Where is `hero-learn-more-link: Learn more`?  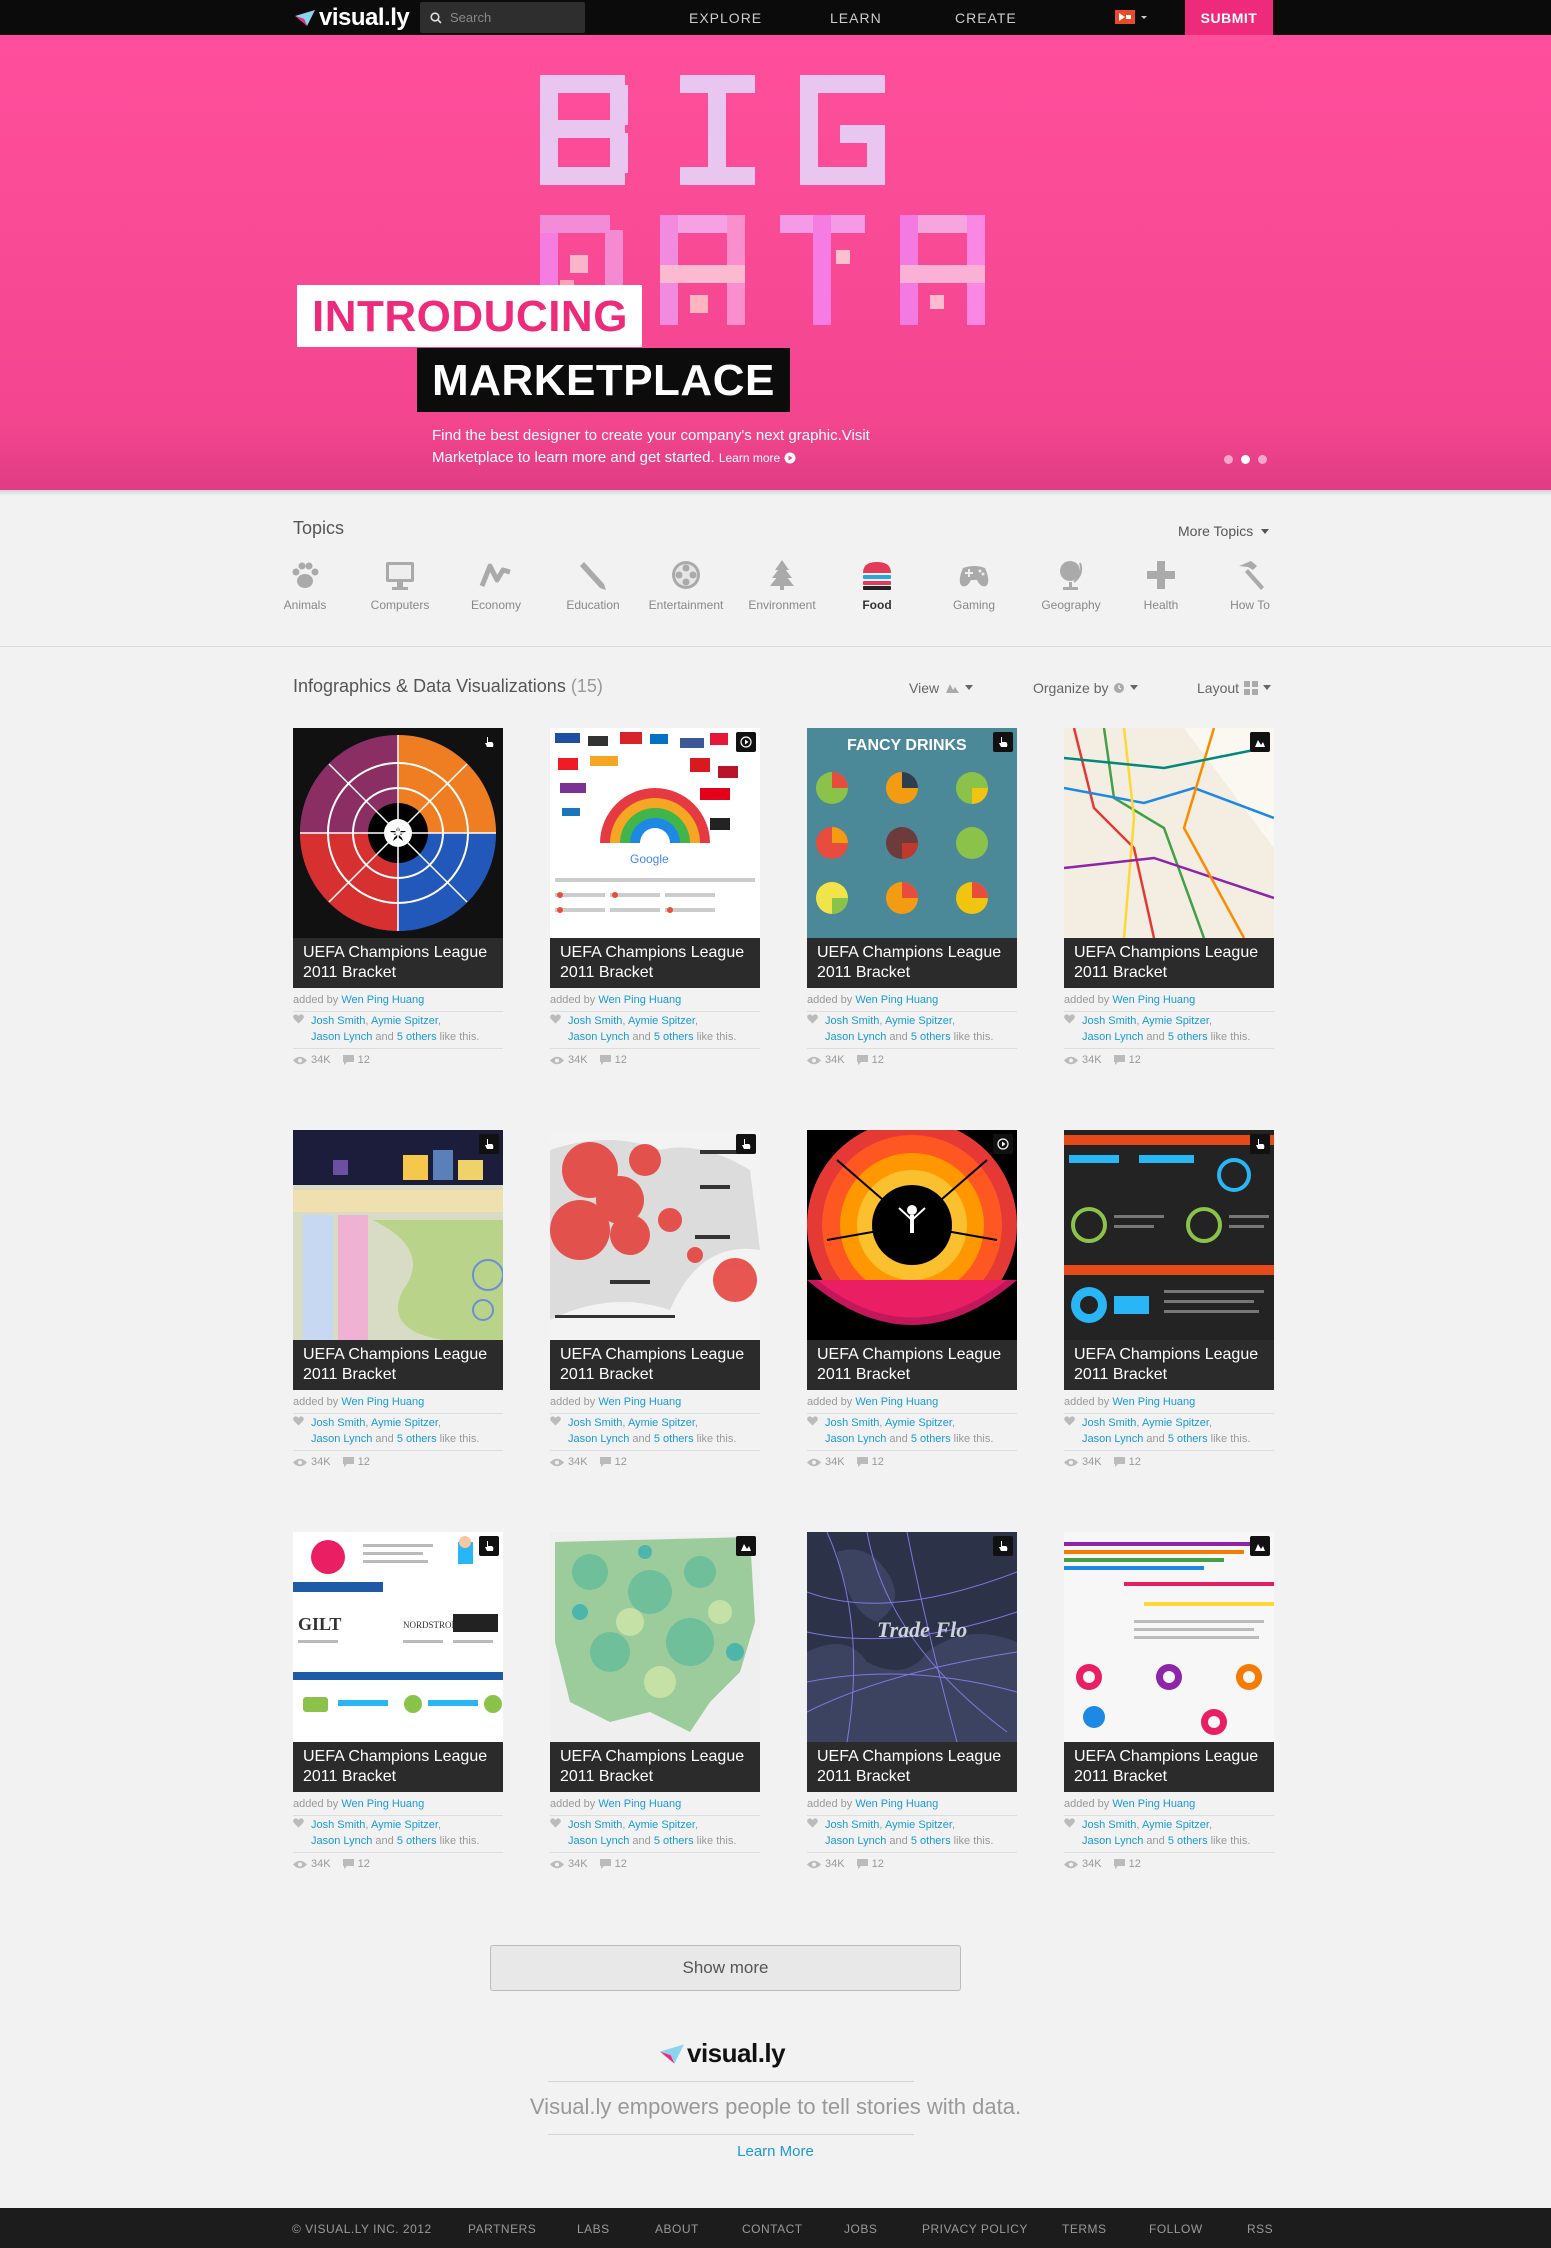 hero-learn-more-link: Learn more is located at coordinates (757, 458).